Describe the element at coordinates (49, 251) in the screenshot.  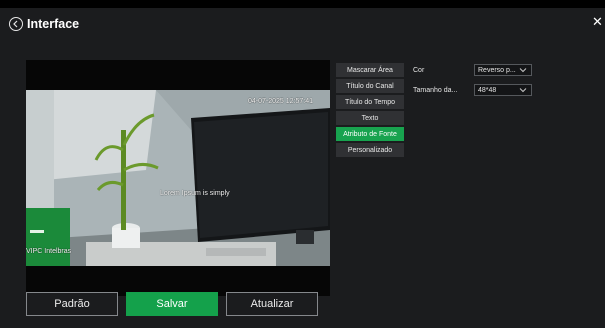
I see `channel-title-overlay: VIPC Intelbras` at that location.